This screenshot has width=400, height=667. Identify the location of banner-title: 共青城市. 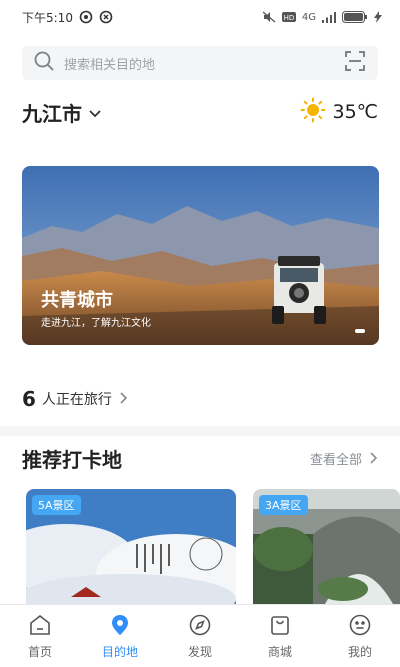
(77, 300).